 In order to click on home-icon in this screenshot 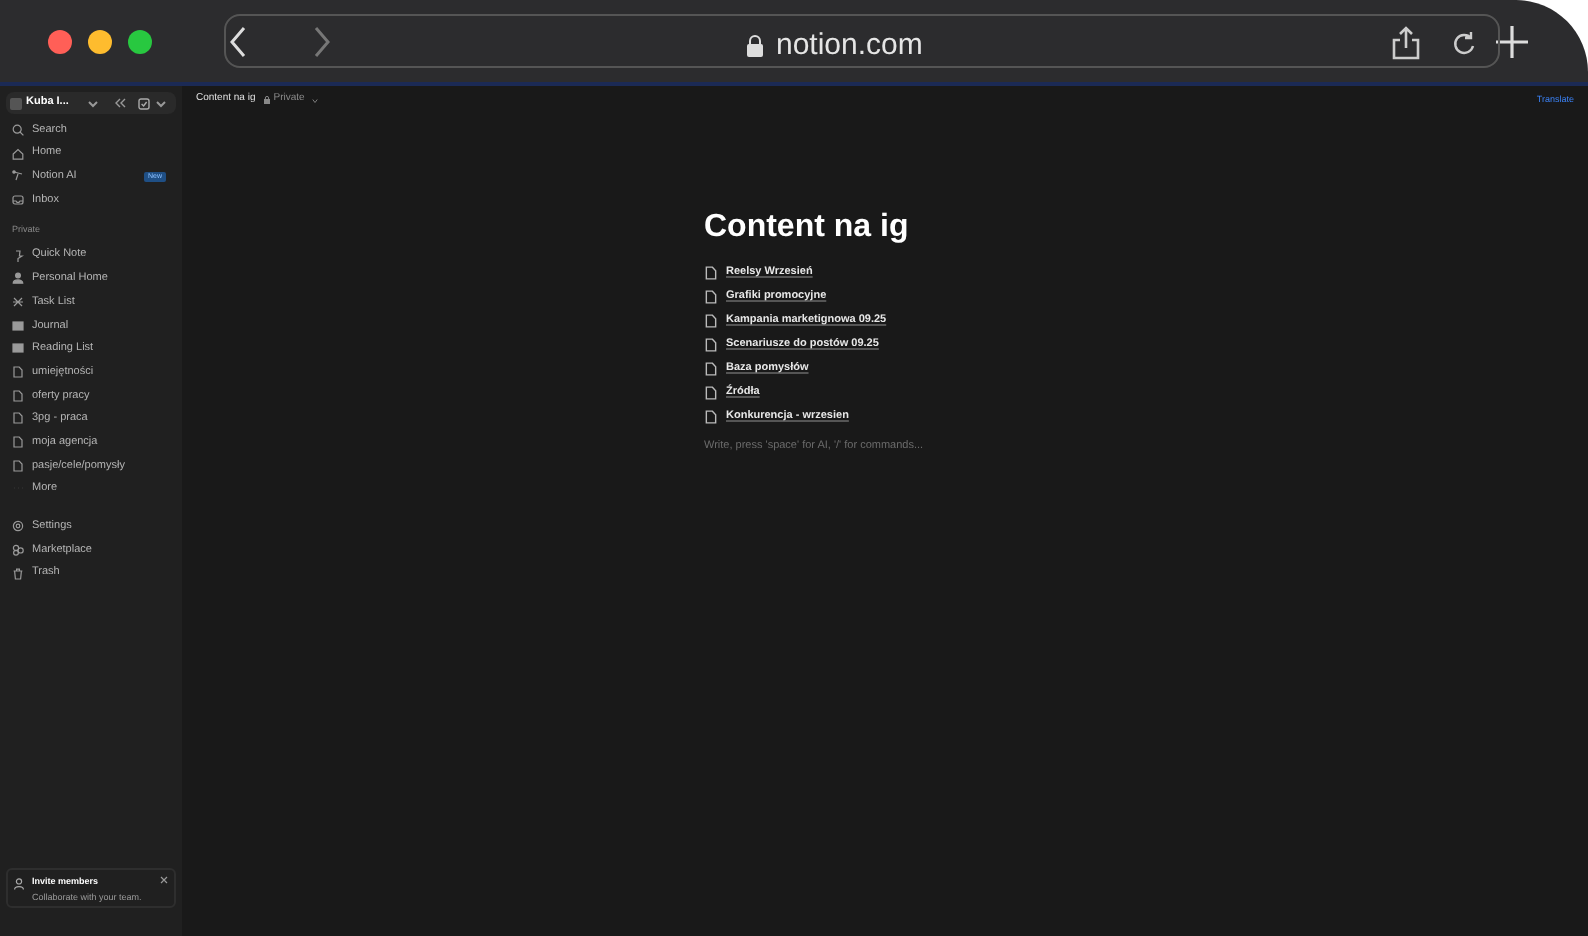, I will do `click(18, 153)`.